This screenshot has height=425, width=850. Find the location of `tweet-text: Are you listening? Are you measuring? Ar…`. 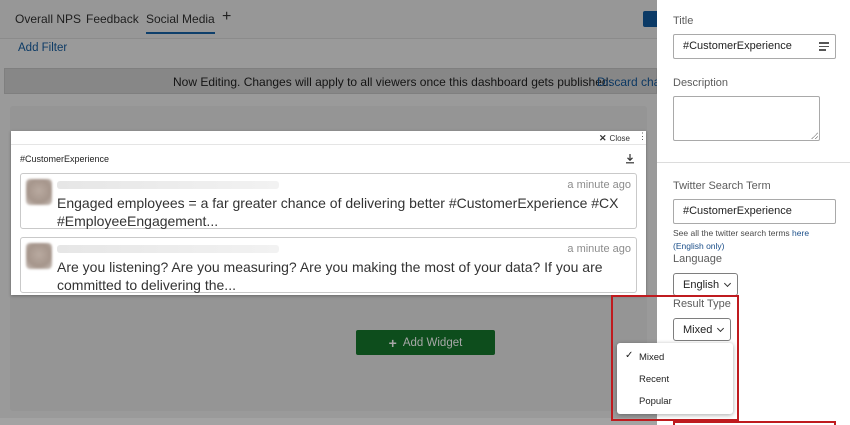

tweet-text: Are you listening? Are you measuring? Ar… is located at coordinates (330, 276).